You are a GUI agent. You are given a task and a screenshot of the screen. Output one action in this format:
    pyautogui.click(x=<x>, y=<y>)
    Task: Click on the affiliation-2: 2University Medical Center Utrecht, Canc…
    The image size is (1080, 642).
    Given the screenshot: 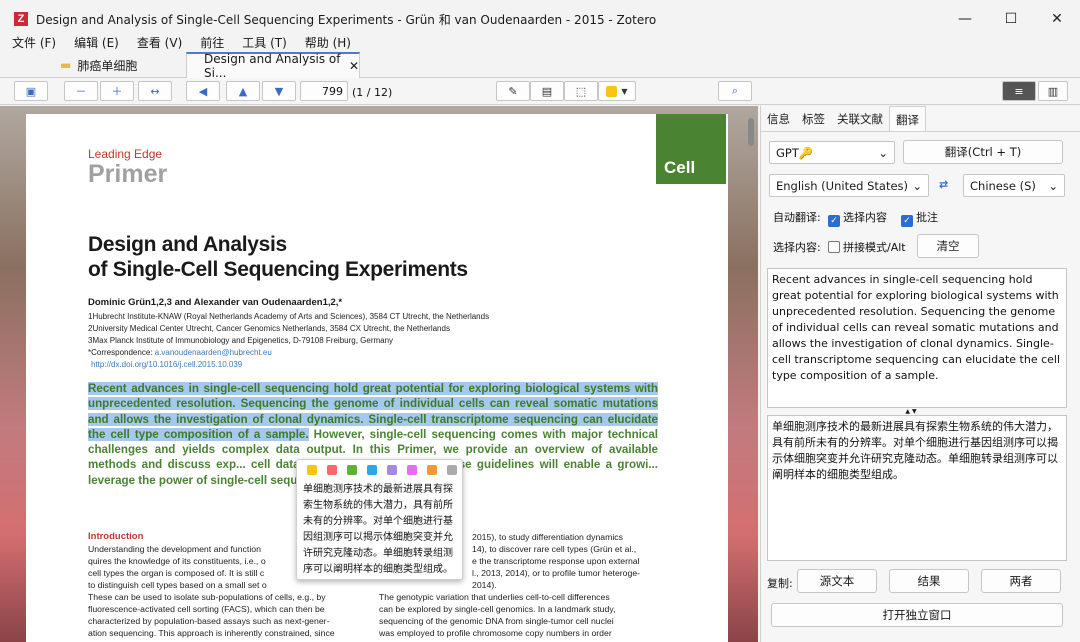 What is the action you would take?
    pyautogui.click(x=269, y=328)
    